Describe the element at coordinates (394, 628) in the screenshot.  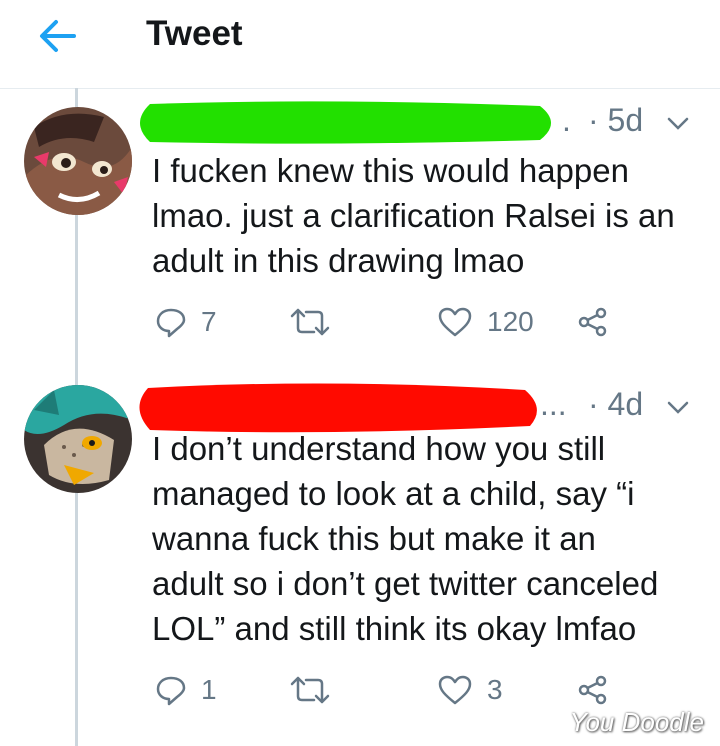
I see `tweet-2-line: LOL” and still think its okay lmfao` at that location.